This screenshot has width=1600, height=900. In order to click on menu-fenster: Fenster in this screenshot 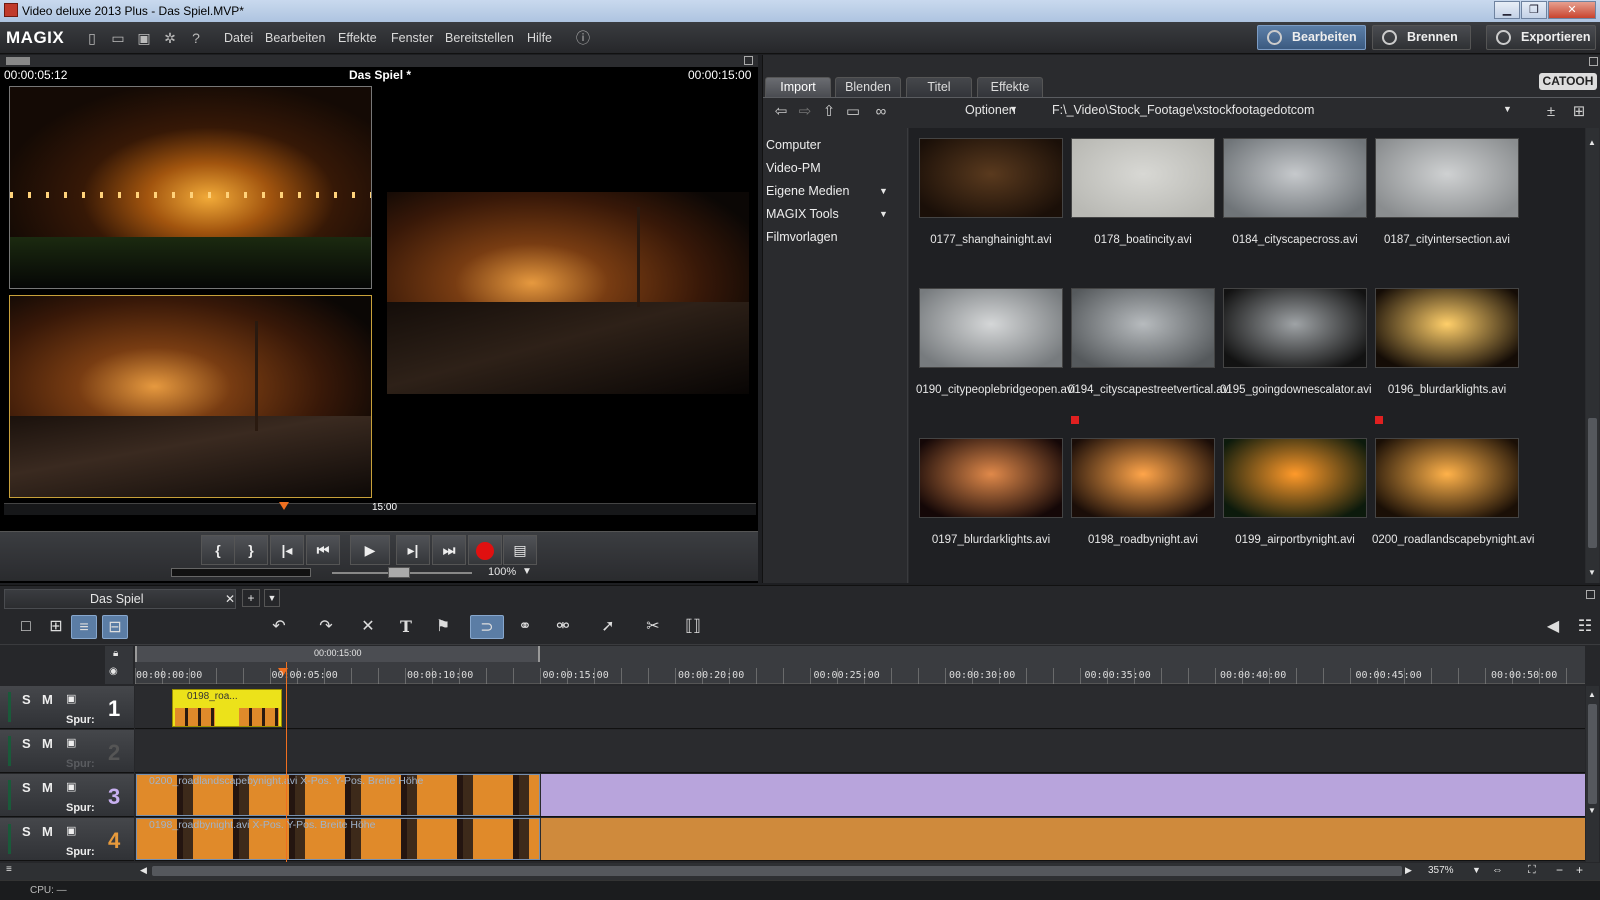, I will do `click(412, 38)`.